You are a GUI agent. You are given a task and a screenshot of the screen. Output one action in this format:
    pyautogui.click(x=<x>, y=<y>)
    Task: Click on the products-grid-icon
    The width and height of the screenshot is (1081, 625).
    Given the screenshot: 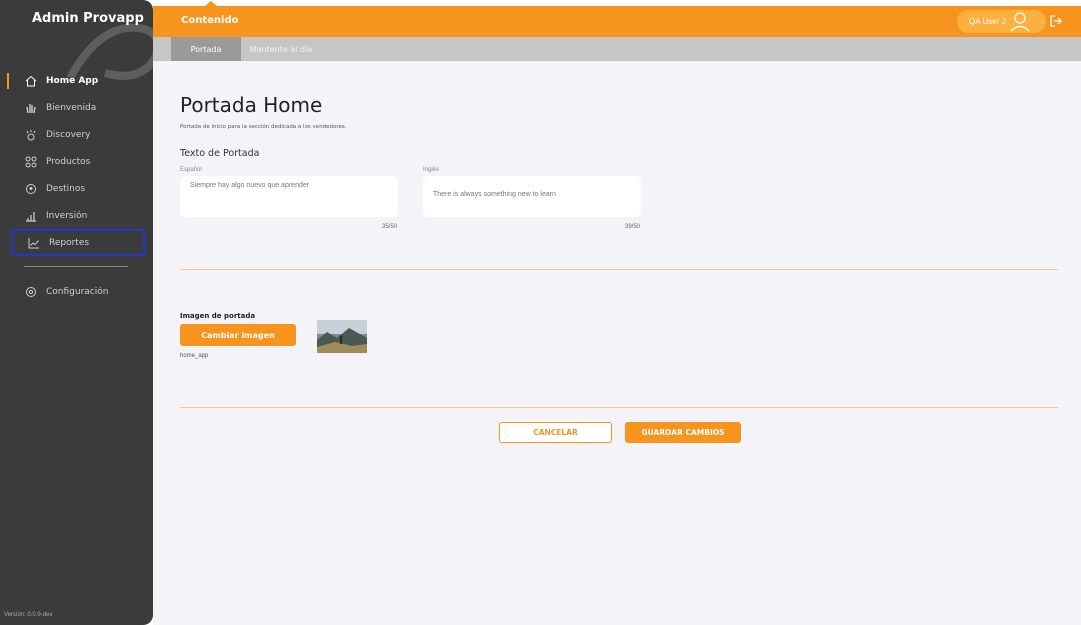 What is the action you would take?
    pyautogui.click(x=31, y=162)
    